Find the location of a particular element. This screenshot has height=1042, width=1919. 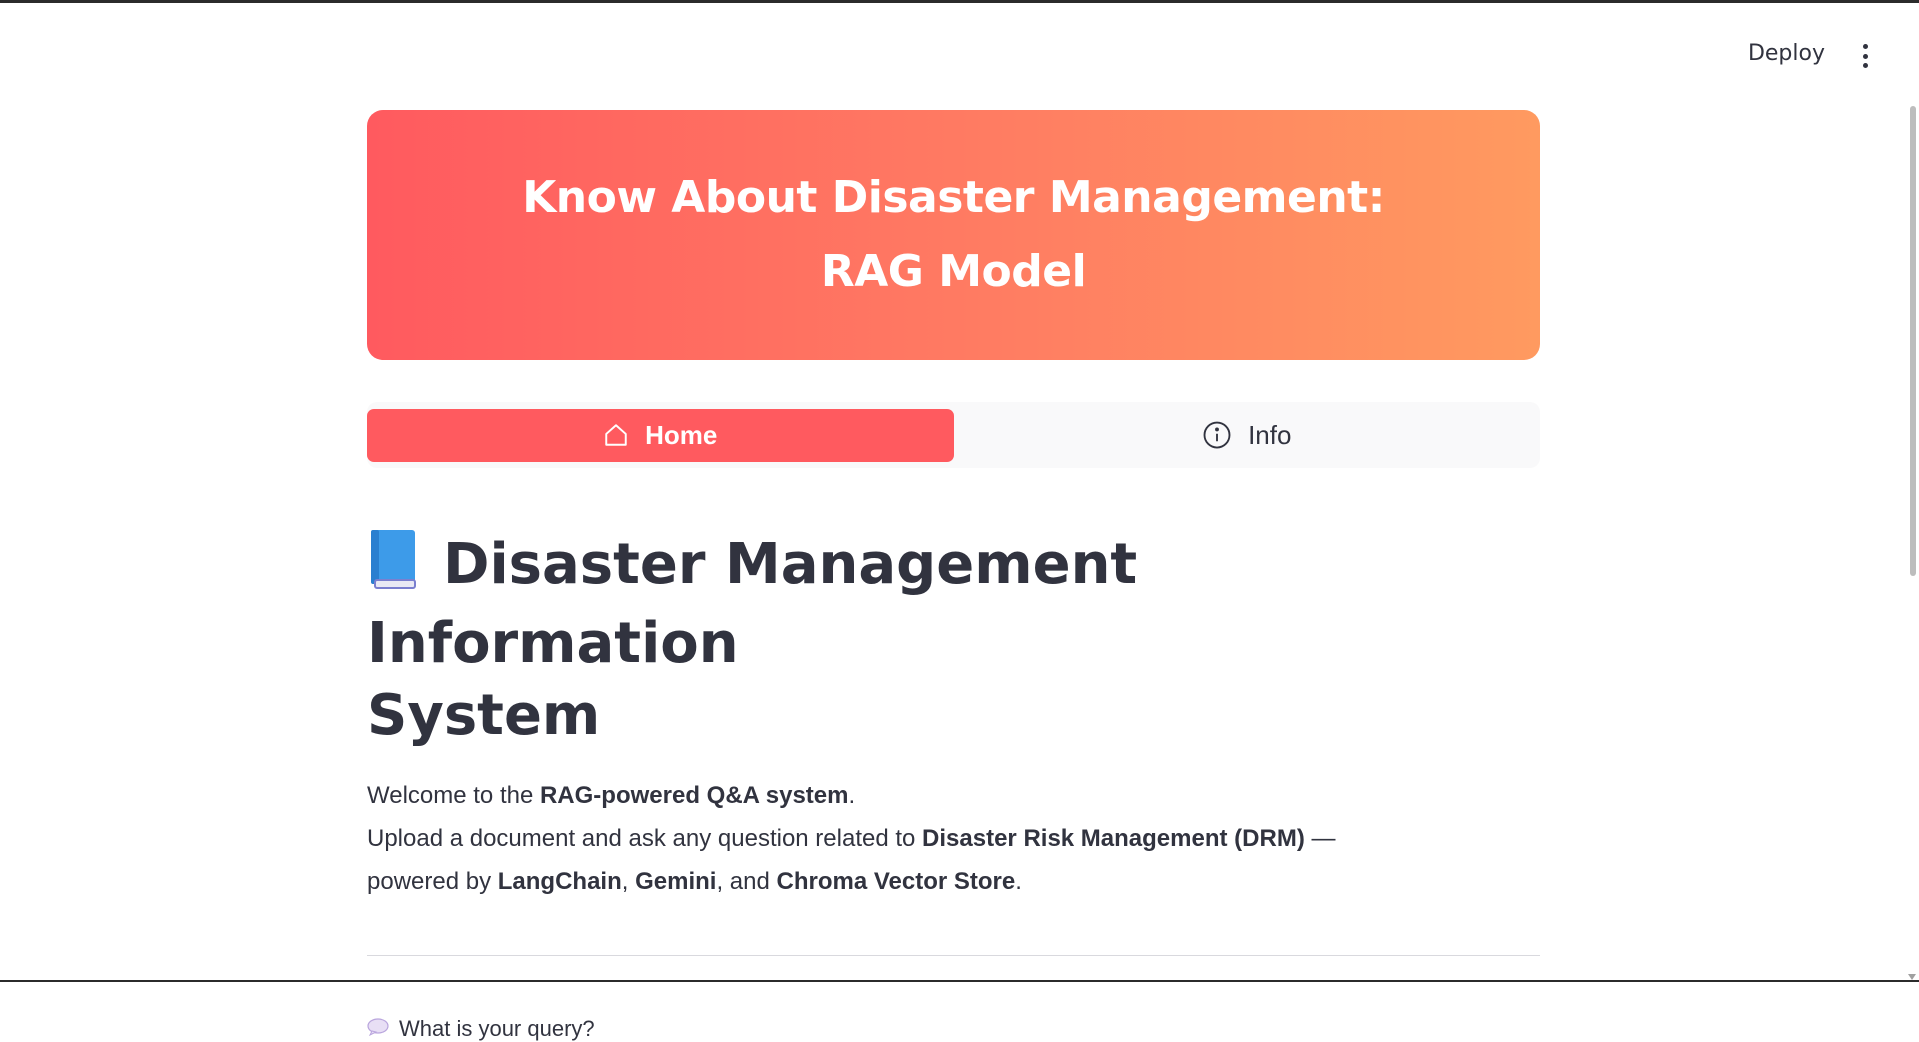

tab-info: Info is located at coordinates (1247, 435).